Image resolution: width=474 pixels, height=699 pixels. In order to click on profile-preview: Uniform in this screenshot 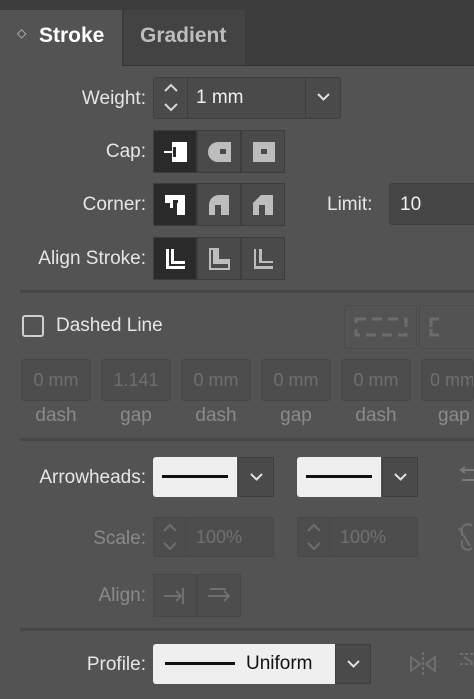, I will do `click(244, 664)`.